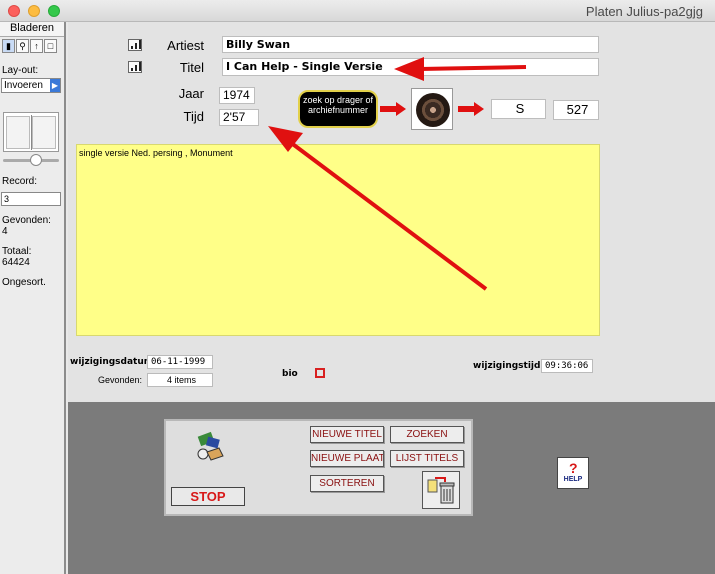 The height and width of the screenshot is (574, 715). What do you see at coordinates (208, 496) in the screenshot?
I see `stop-button: STOP` at bounding box center [208, 496].